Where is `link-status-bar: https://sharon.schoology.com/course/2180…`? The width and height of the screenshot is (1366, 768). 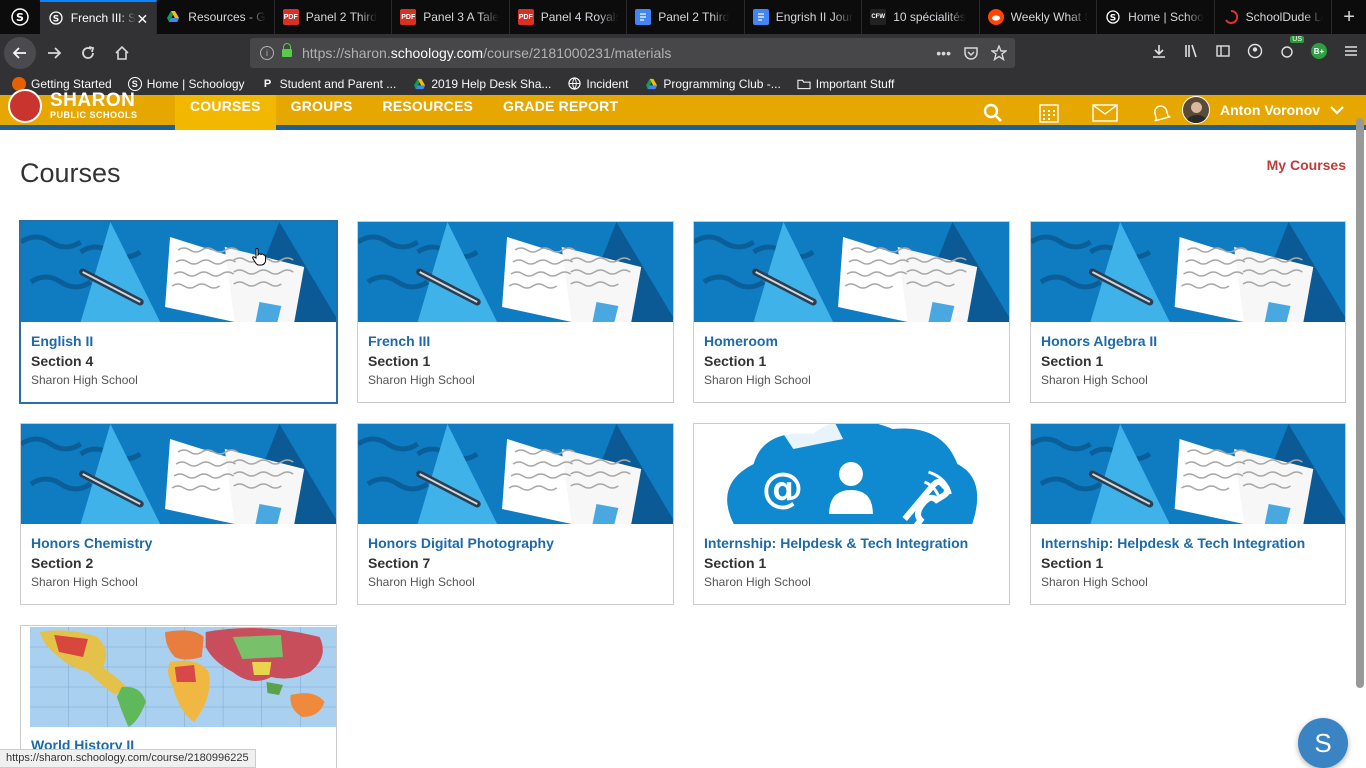
link-status-bar: https://sharon.schoology.com/course/2180… is located at coordinates (128, 758).